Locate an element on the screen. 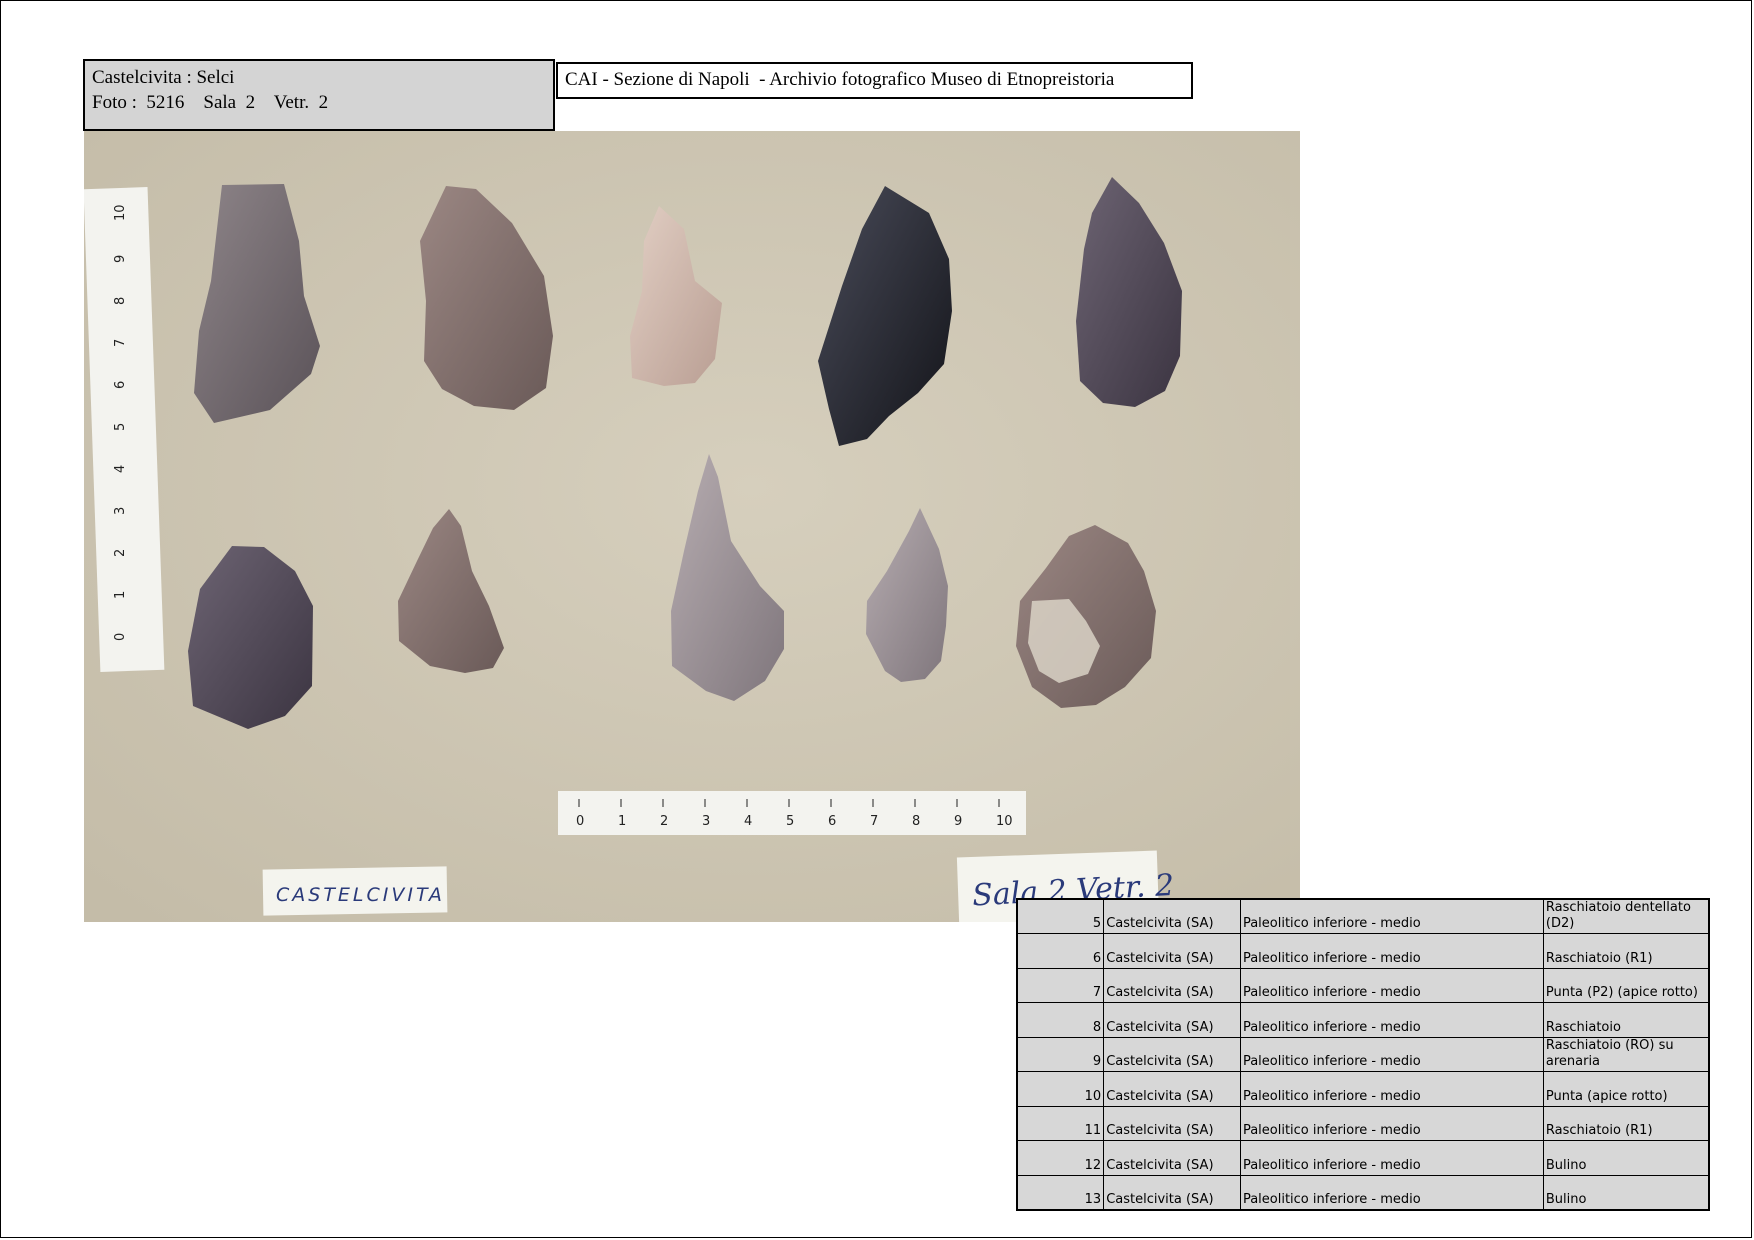 This screenshot has height=1240, width=1754. catalog-number: 6 is located at coordinates (1060, 951).